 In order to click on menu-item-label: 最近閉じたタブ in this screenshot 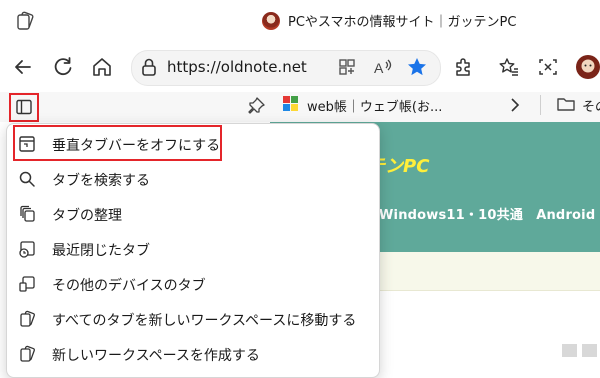, I will do `click(101, 251)`.